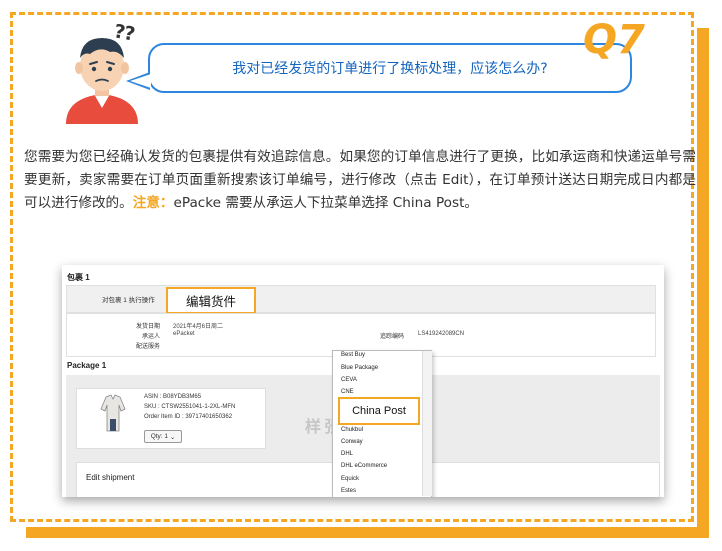 This screenshot has width=722, height=551. I want to click on carrier-option: DHL, so click(347, 454).